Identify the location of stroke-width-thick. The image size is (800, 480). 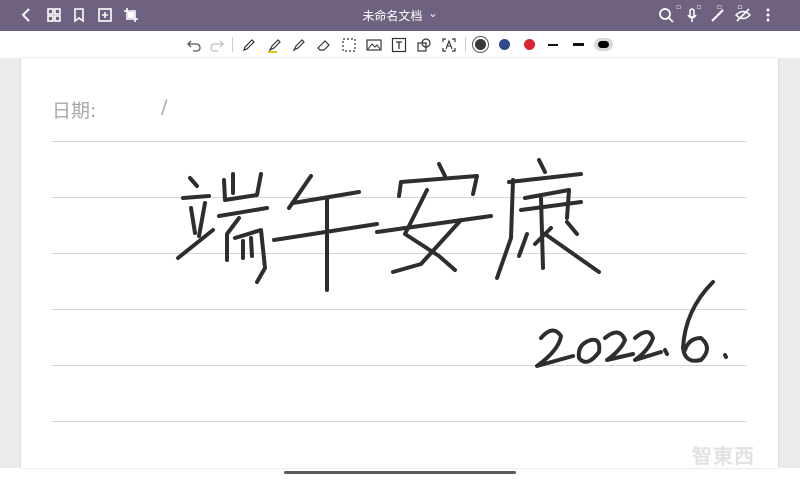
(603, 44).